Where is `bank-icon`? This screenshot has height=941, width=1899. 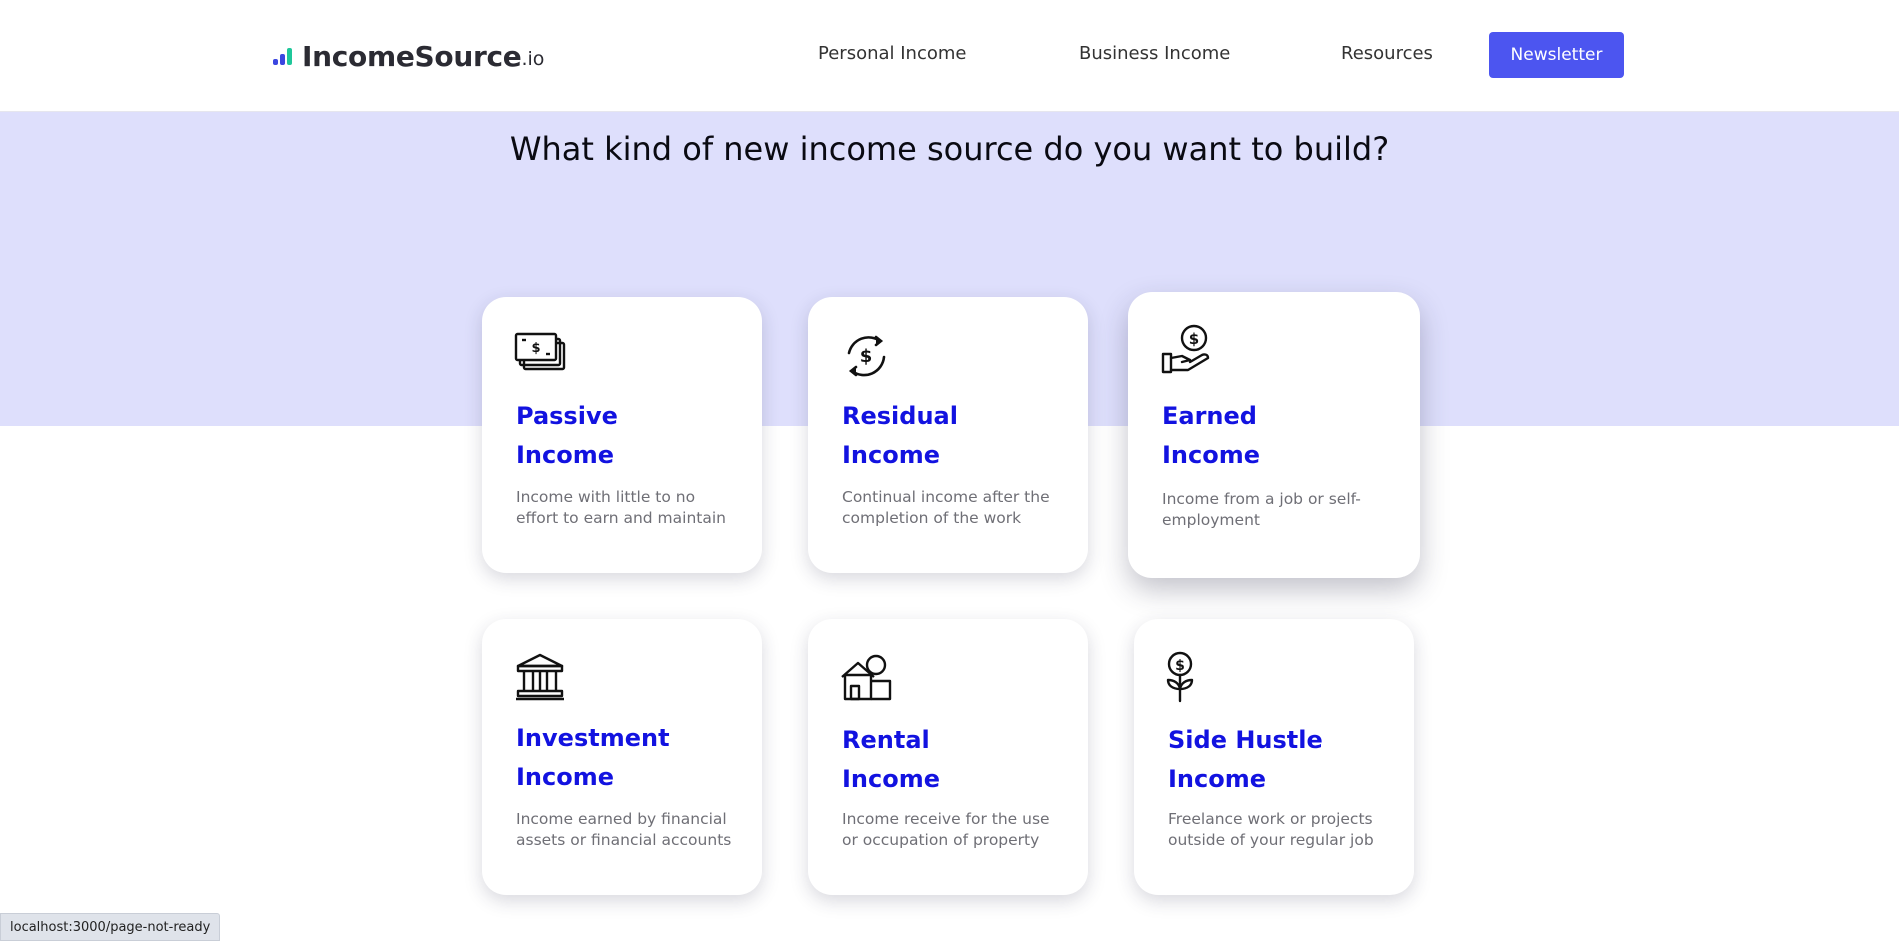
bank-icon is located at coordinates (540, 677).